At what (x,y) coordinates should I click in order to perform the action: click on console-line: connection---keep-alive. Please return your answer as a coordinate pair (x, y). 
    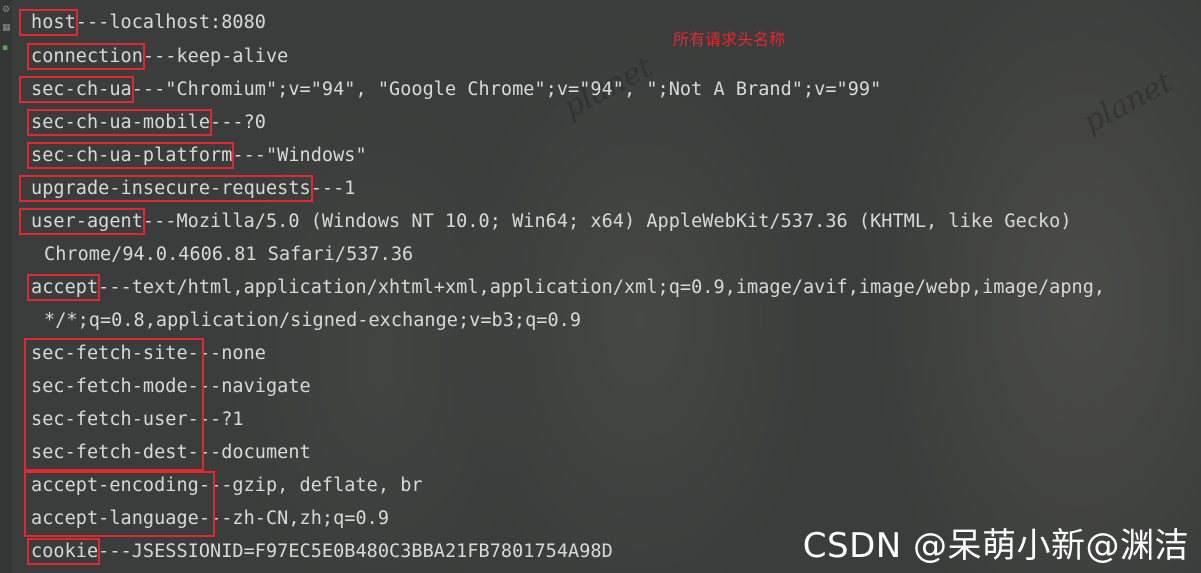
    Looking at the image, I should click on (158, 56).